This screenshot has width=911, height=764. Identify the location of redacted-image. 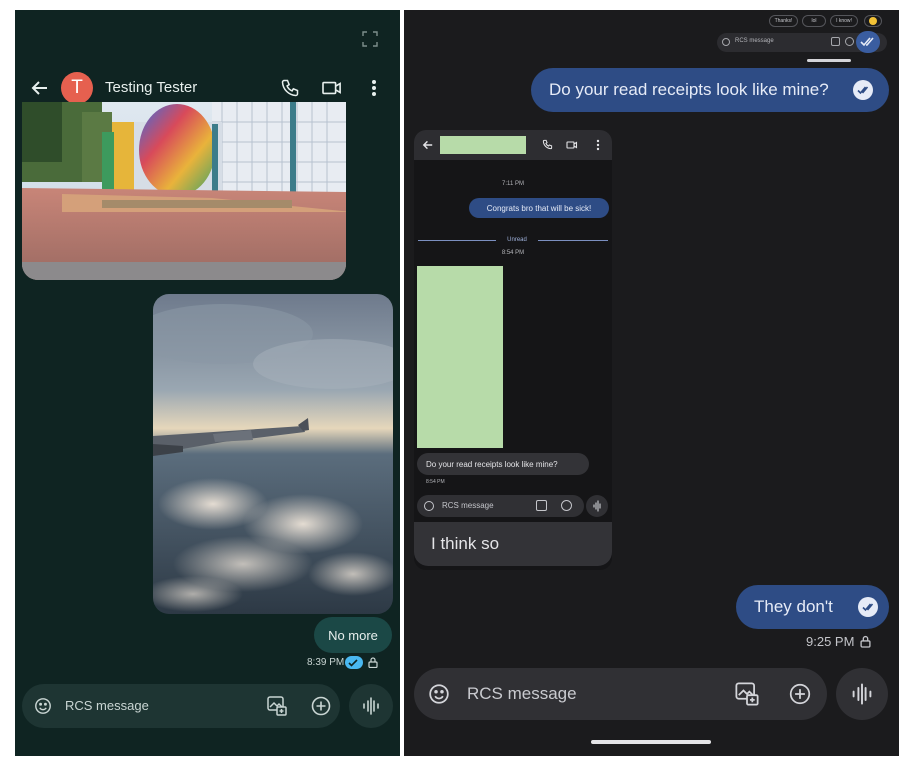
(460, 357).